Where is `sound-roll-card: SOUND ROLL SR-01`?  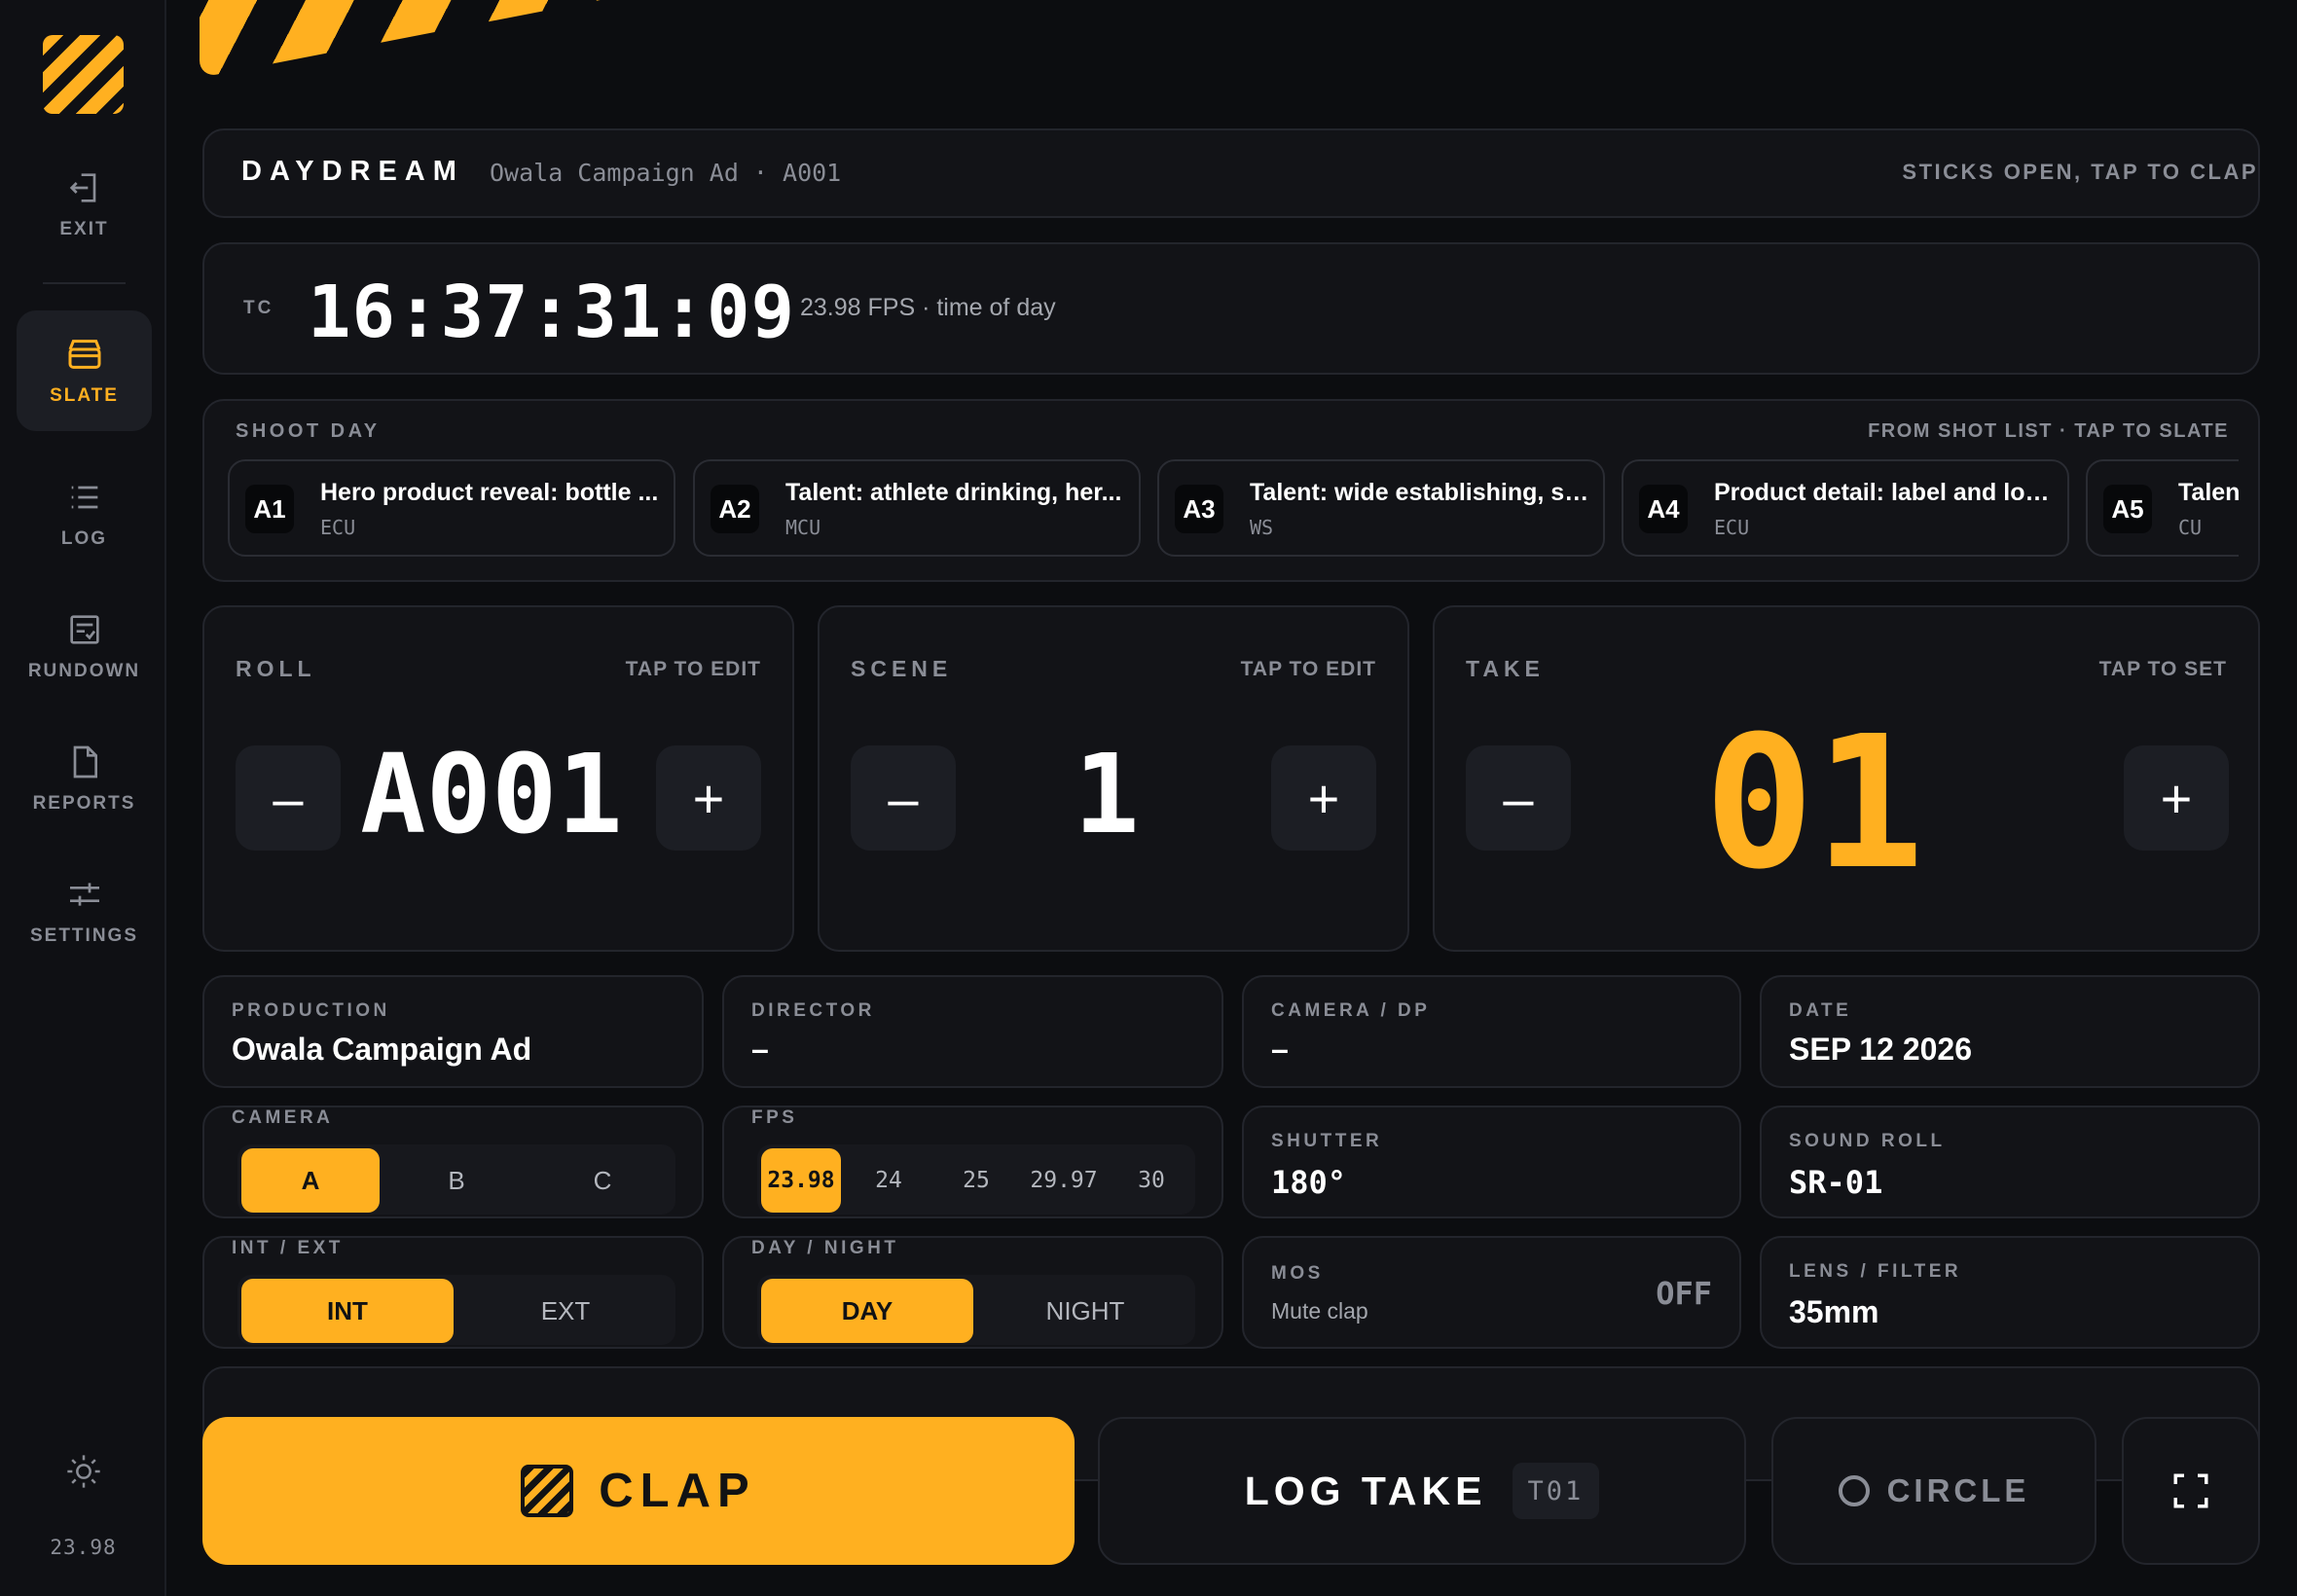 sound-roll-card: SOUND ROLL SR-01 is located at coordinates (2010, 1162).